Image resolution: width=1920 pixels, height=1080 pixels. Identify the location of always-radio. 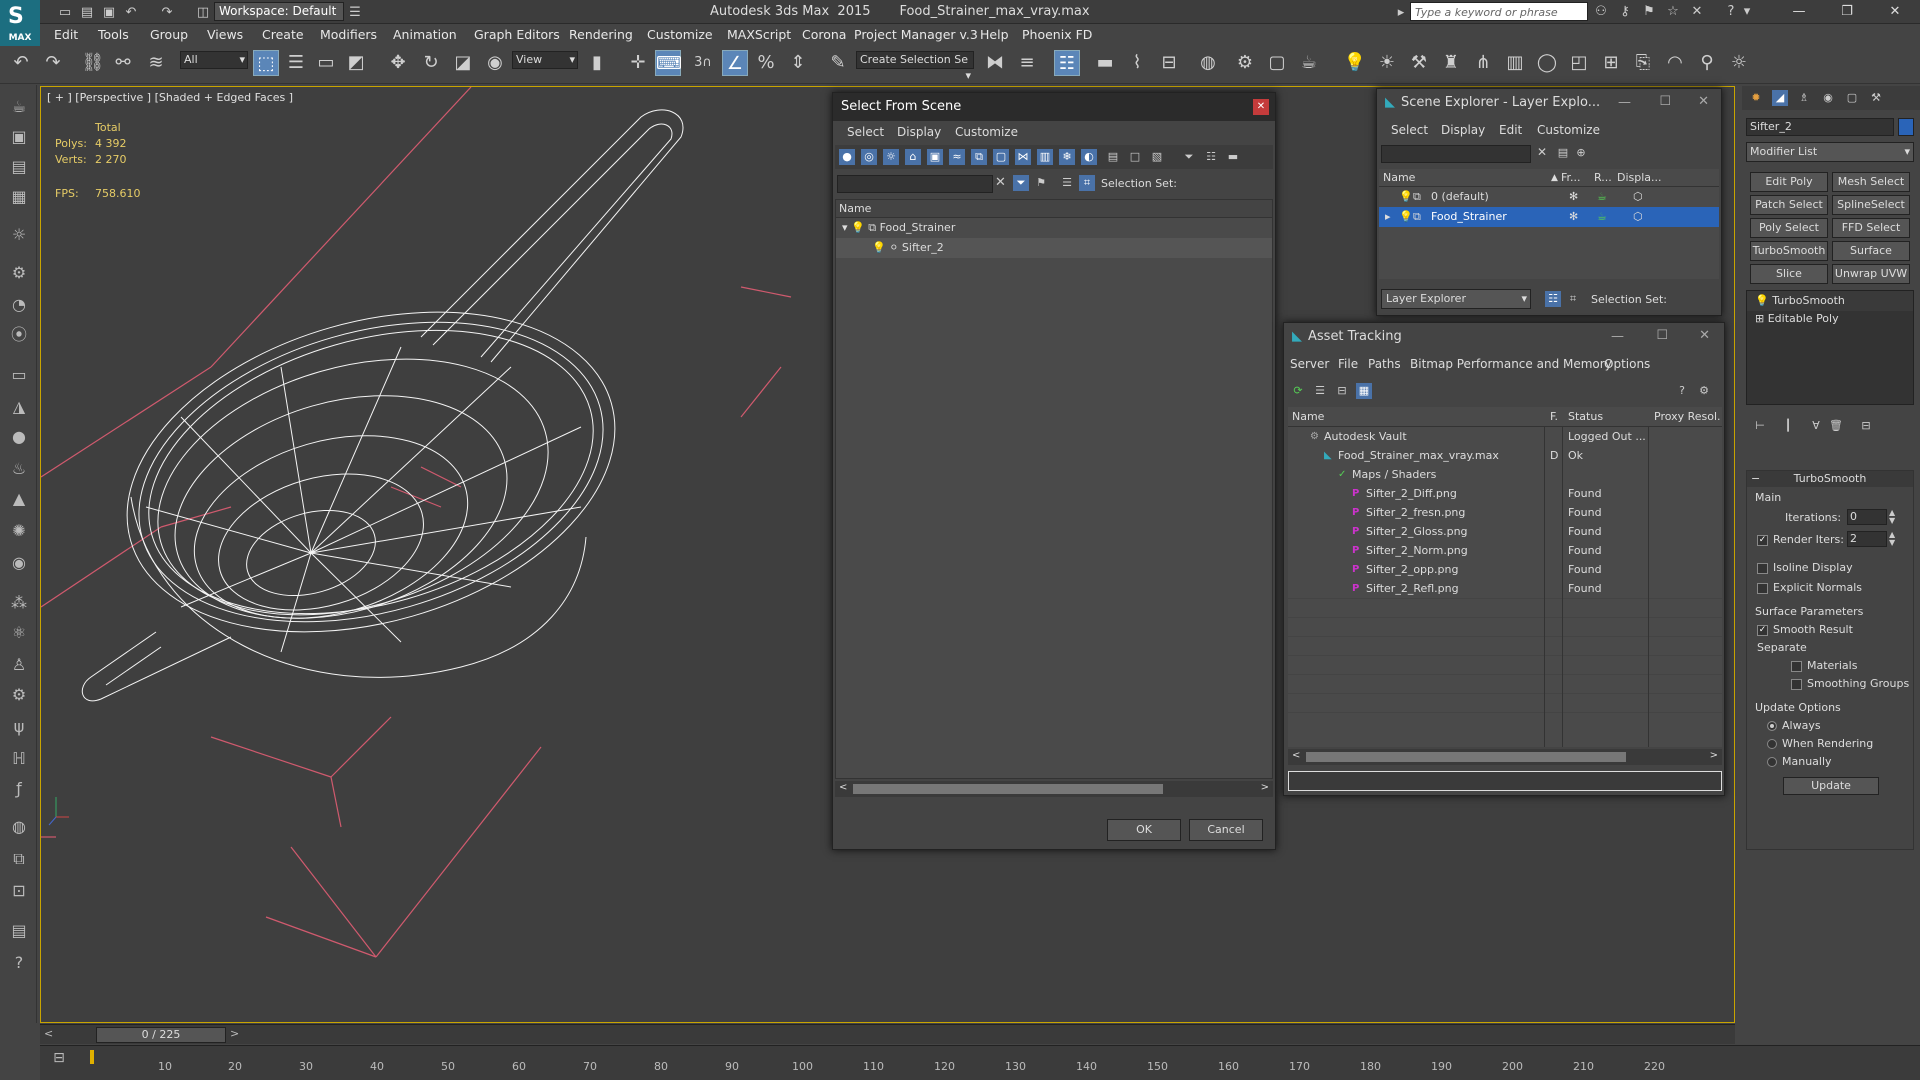
(1772, 726).